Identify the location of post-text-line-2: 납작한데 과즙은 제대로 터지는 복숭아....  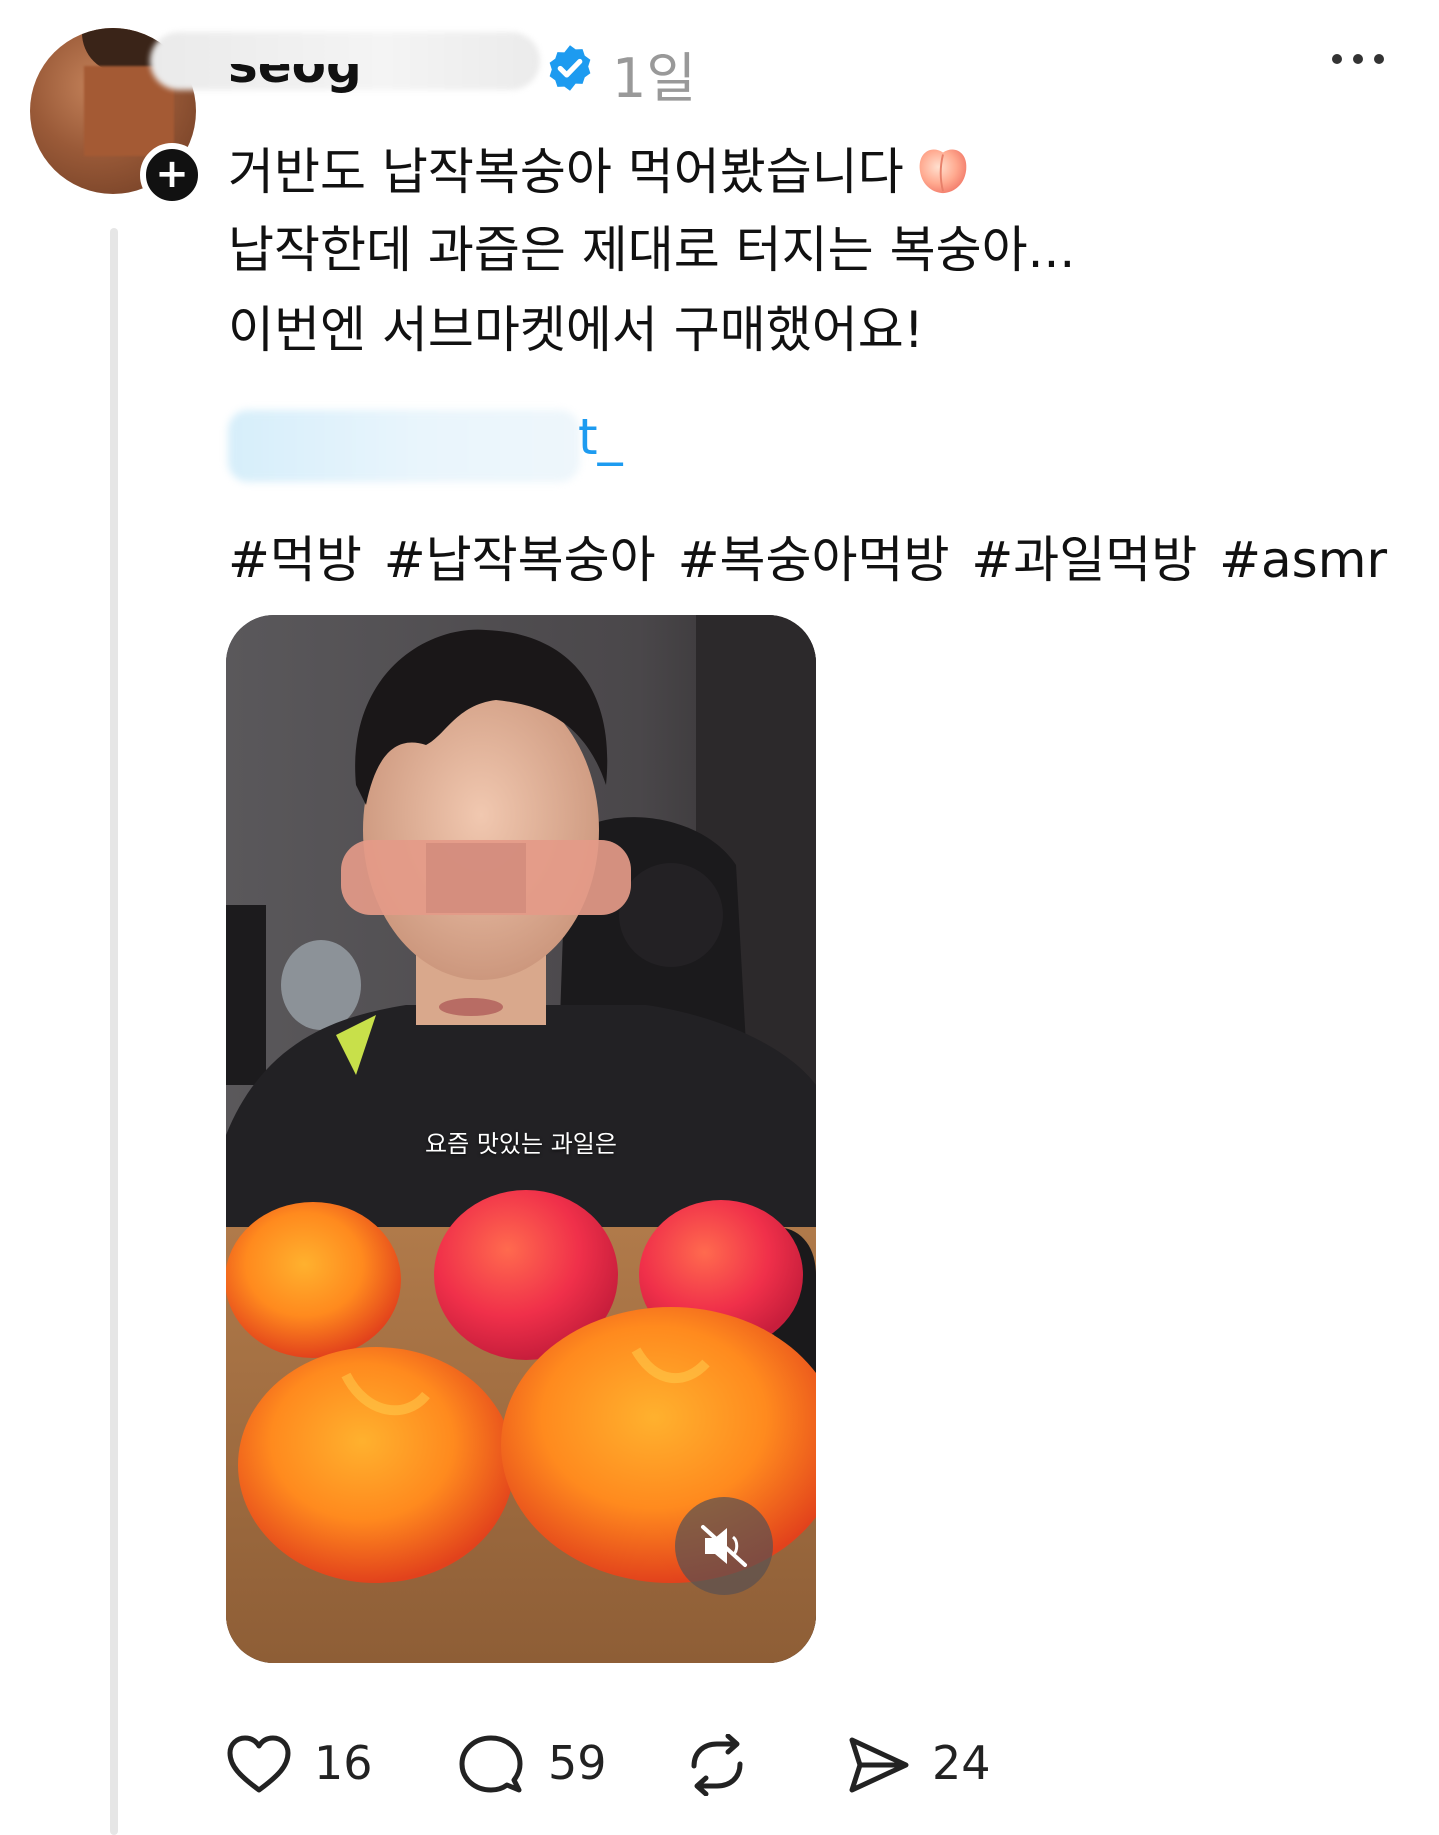
(652, 250).